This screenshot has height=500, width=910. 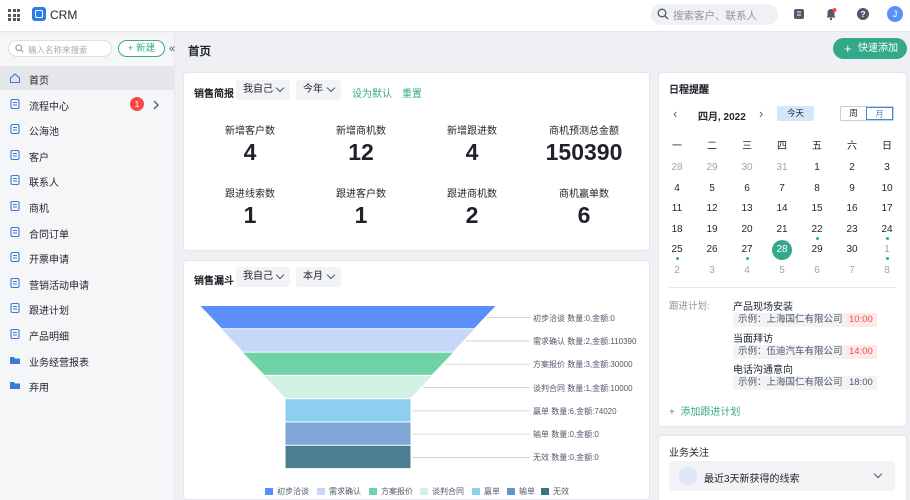 What do you see at coordinates (887, 208) in the screenshot?
I see `calendar-day: 17` at bounding box center [887, 208].